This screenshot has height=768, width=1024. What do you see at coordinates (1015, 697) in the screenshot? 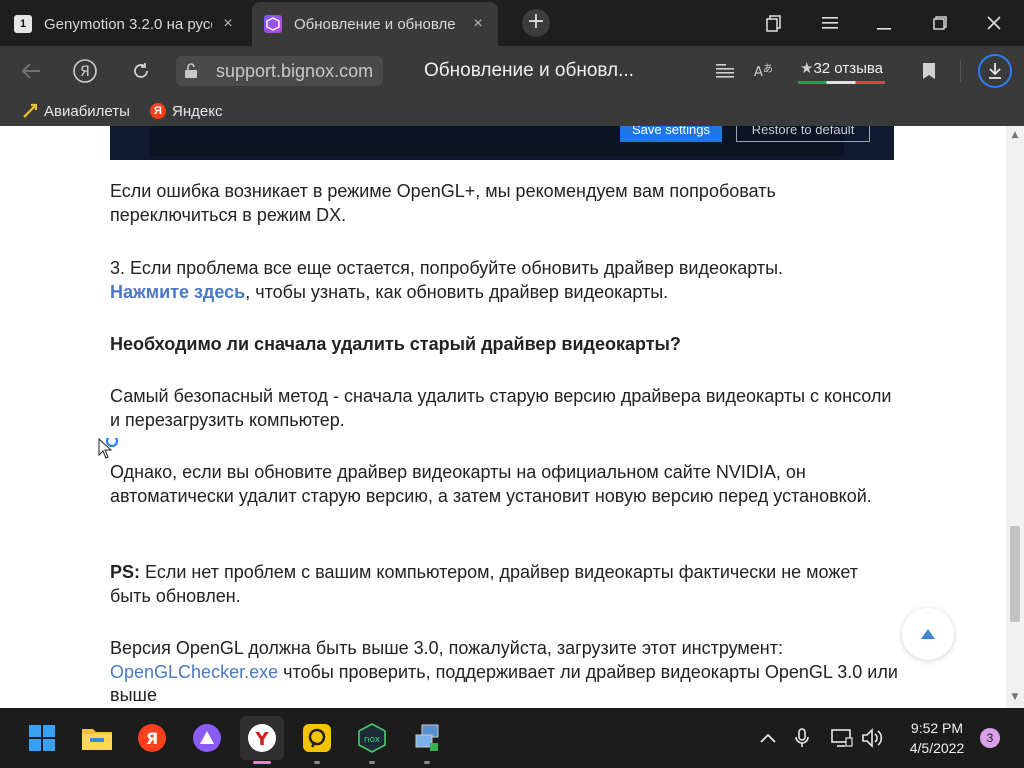
I see `scroll-down-arrow-icon: ▼` at bounding box center [1015, 697].